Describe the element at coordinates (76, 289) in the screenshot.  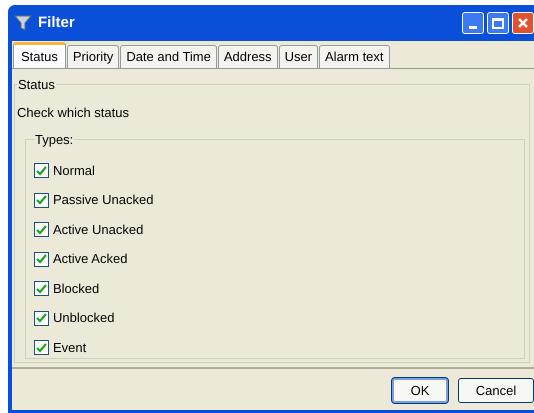
I see `checkbox-label: Blocked` at that location.